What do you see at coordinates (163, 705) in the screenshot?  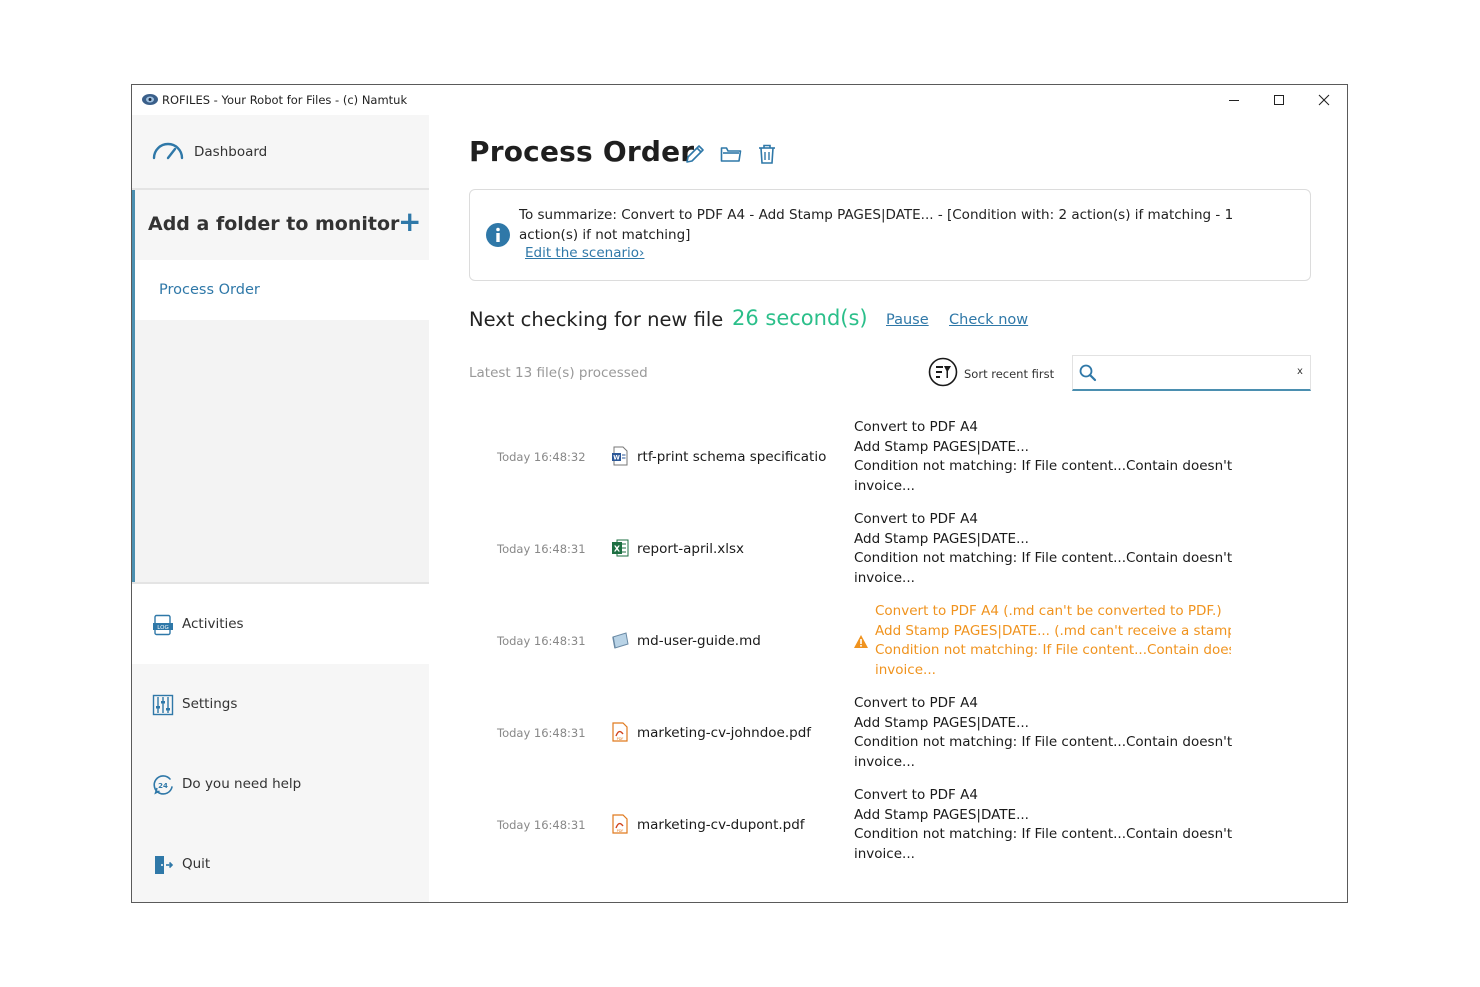 I see `settings-icon` at bounding box center [163, 705].